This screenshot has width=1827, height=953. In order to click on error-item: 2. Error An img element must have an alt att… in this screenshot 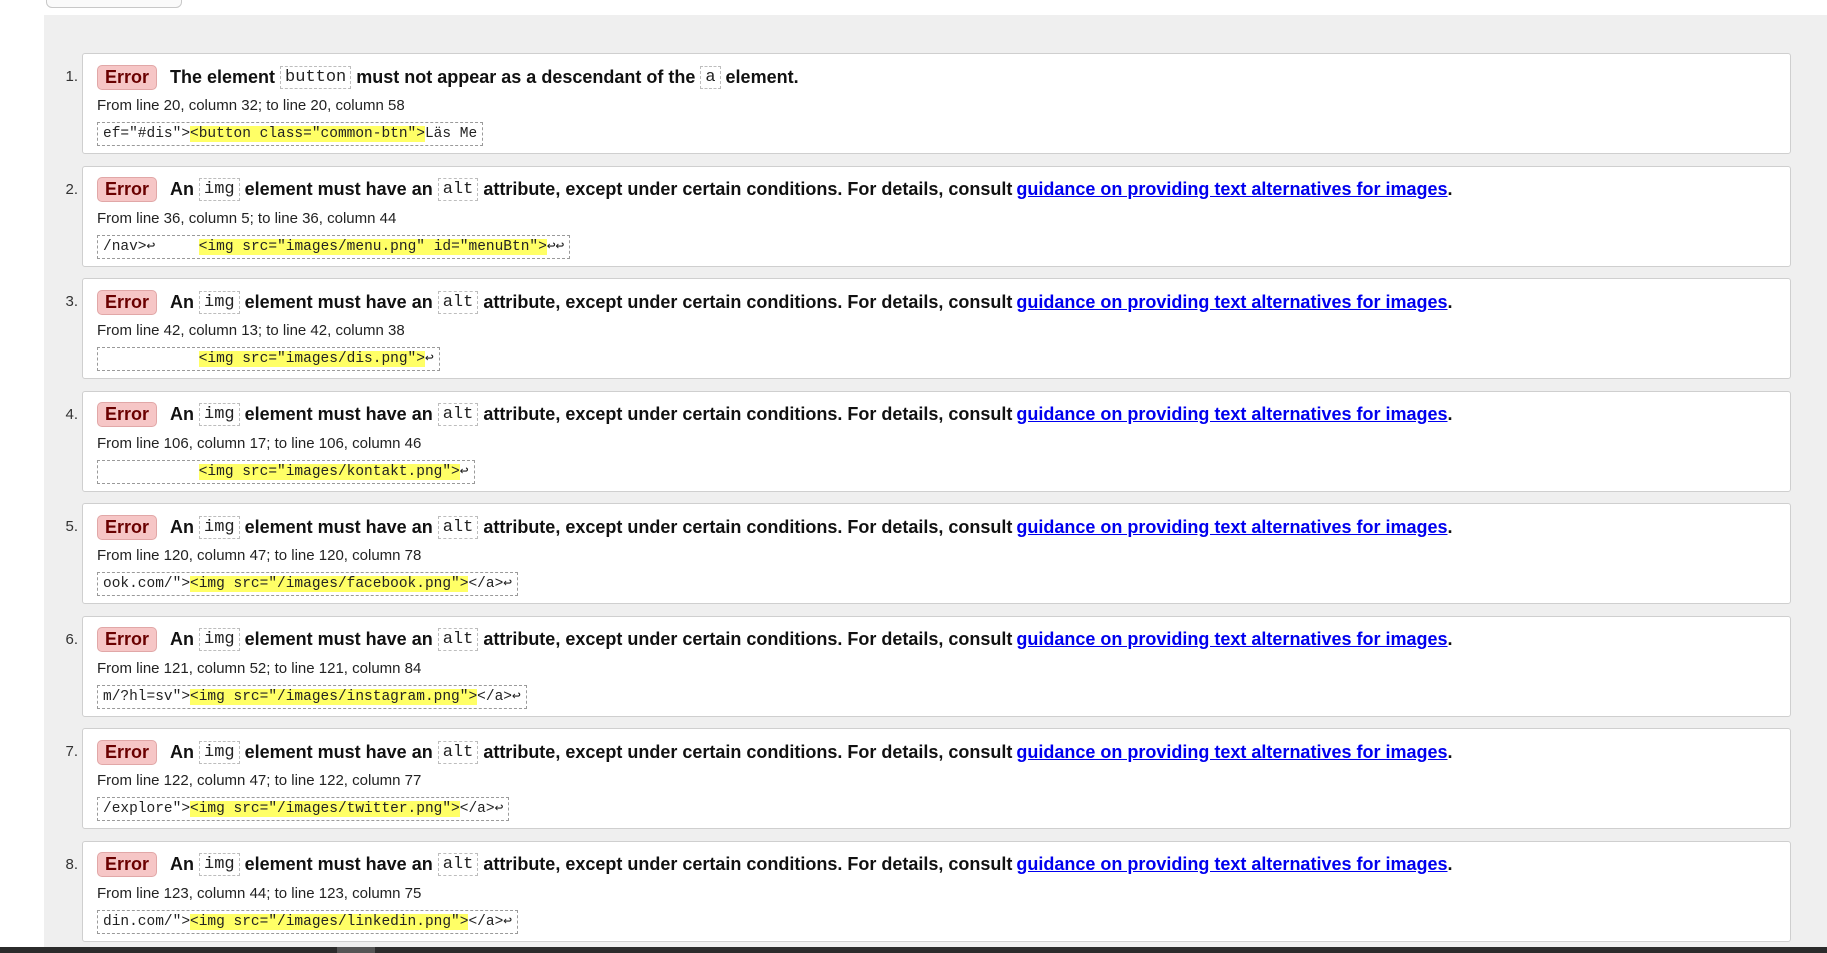, I will do `click(919, 222)`.